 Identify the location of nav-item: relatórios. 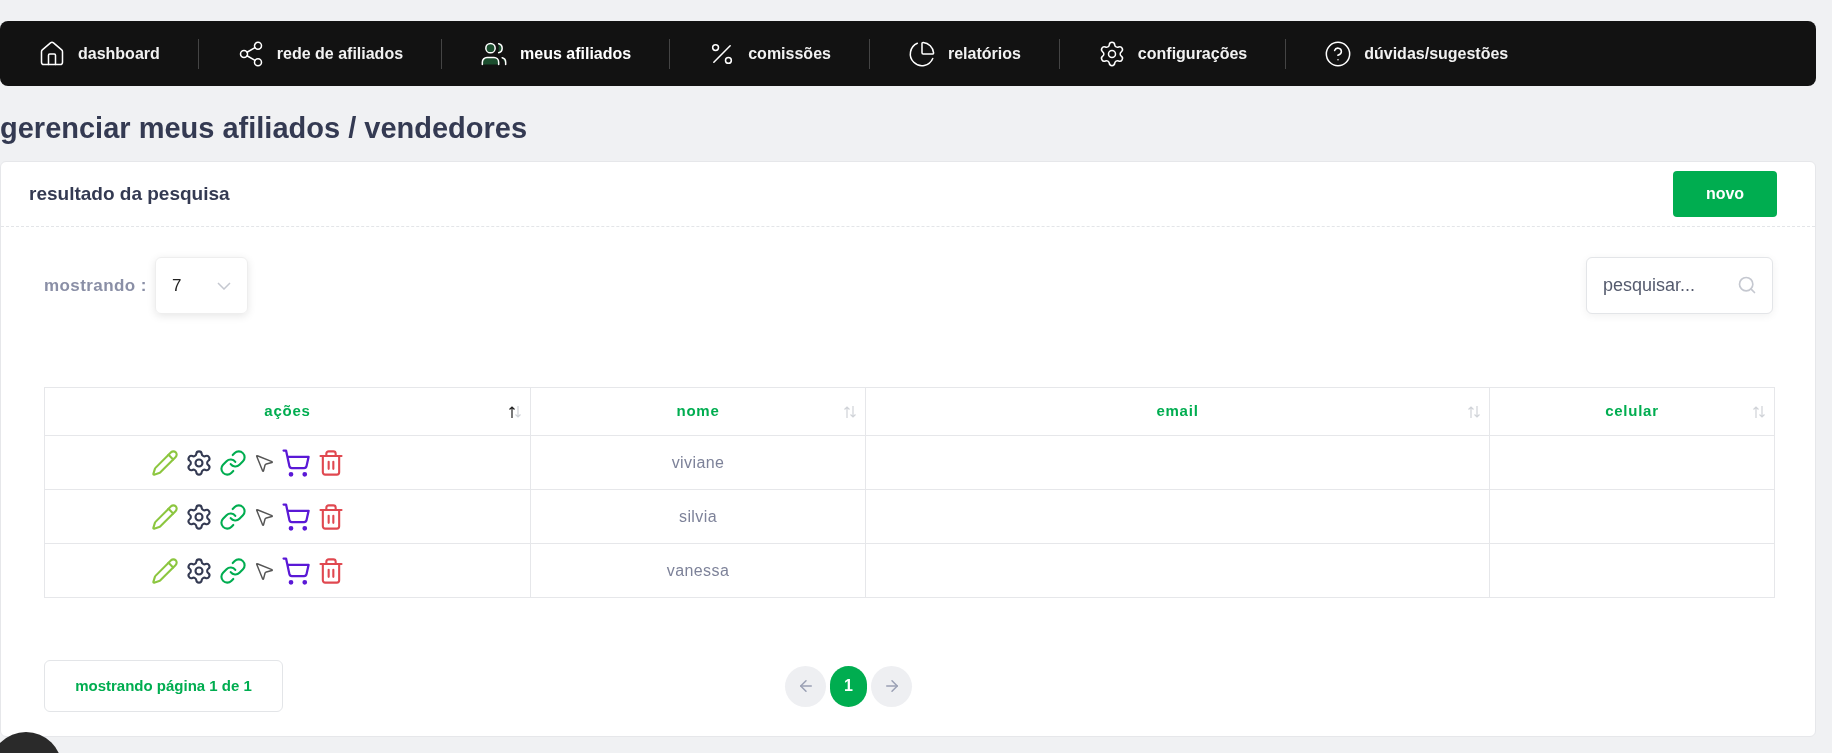
(964, 53).